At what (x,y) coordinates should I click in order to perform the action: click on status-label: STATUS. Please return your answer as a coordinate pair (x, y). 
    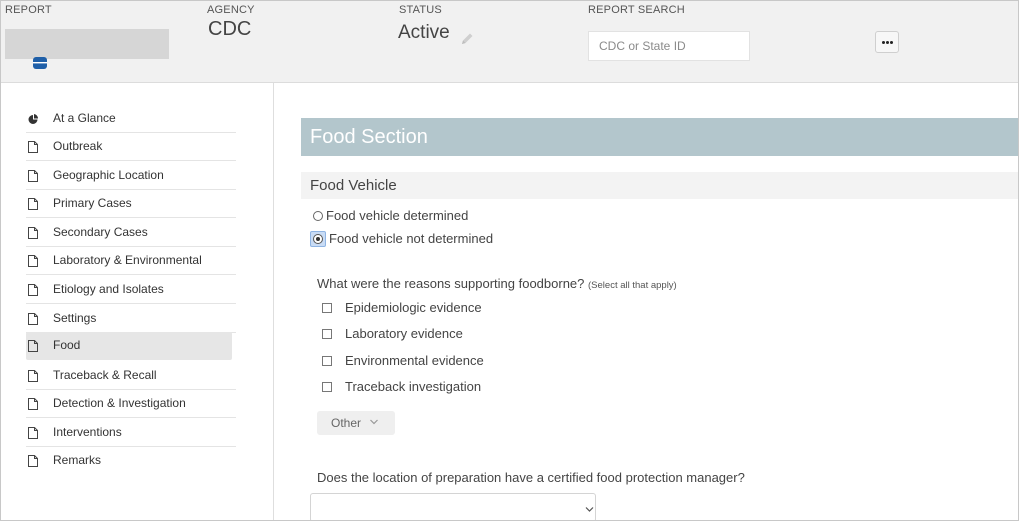
    Looking at the image, I should click on (420, 10).